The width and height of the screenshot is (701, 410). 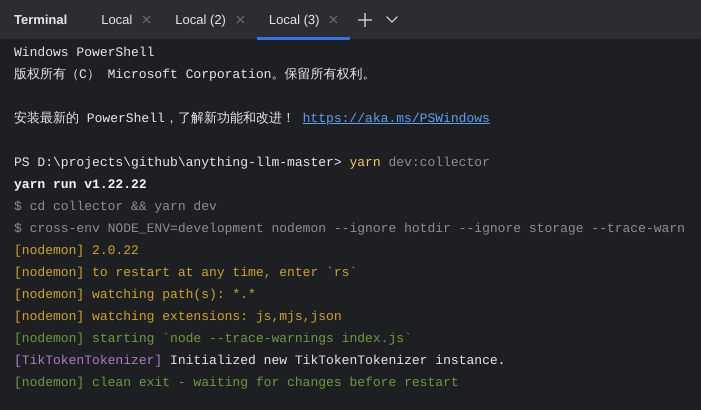 I want to click on log-text: [nodemon] watching extensions: js,mjs,json, so click(x=178, y=317).